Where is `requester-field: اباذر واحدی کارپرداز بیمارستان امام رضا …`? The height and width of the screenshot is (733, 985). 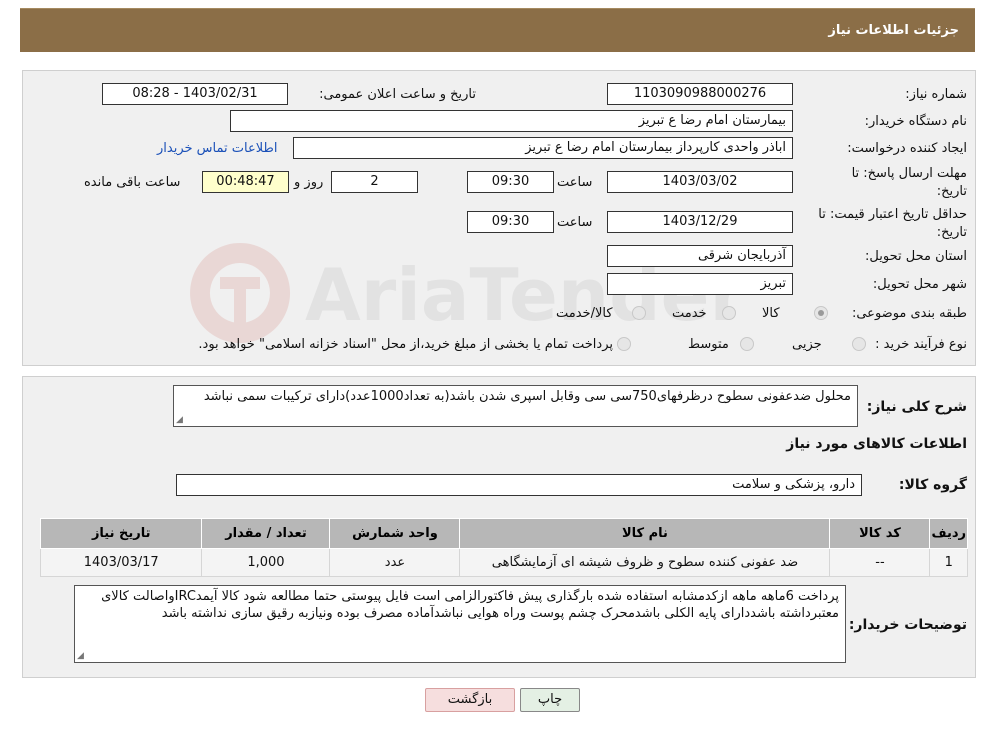 requester-field: اباذر واحدی کارپرداز بیمارستان امام رضا … is located at coordinates (543, 148).